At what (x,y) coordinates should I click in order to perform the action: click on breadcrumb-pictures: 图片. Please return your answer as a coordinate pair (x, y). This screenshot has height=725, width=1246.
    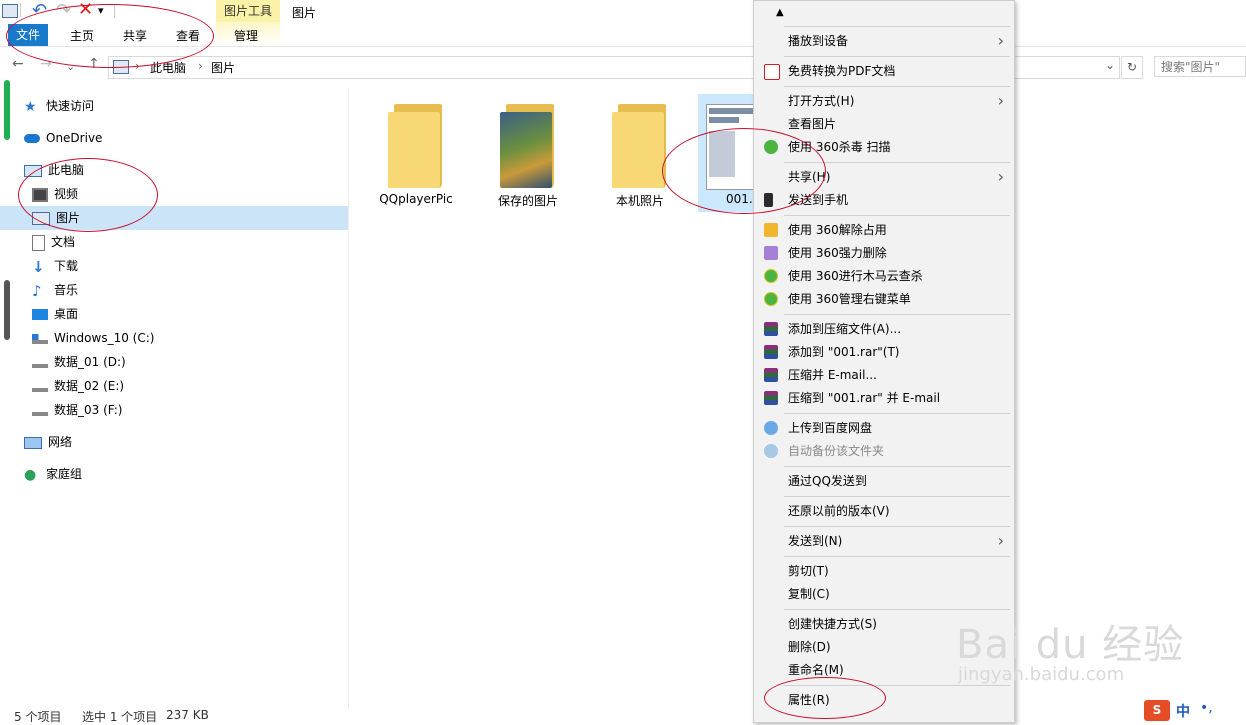
    Looking at the image, I should click on (223, 67).